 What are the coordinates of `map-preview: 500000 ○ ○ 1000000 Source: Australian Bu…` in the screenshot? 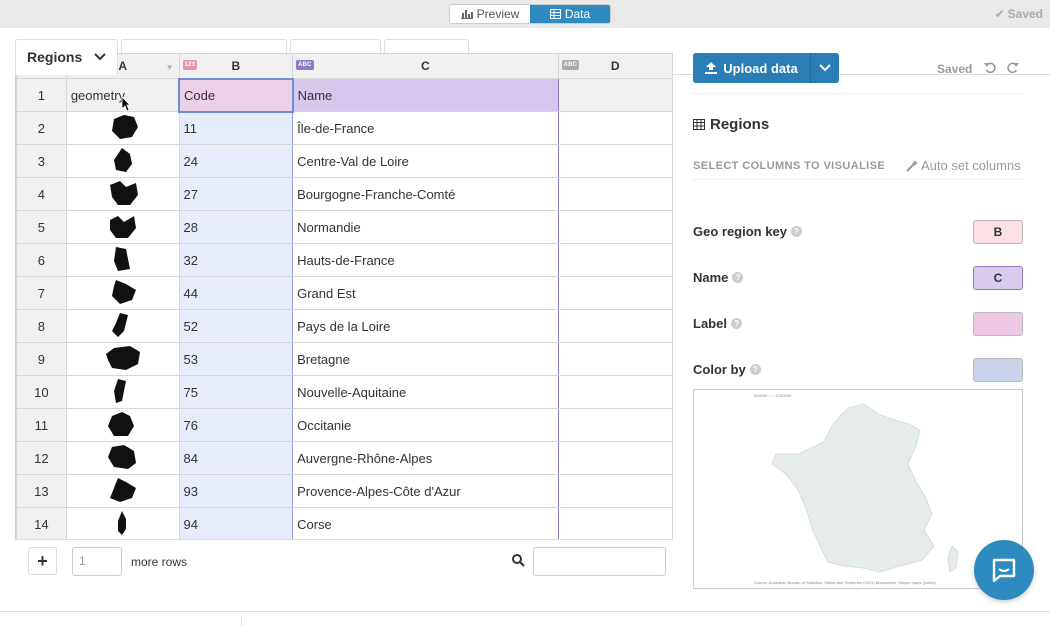 It's located at (858, 489).